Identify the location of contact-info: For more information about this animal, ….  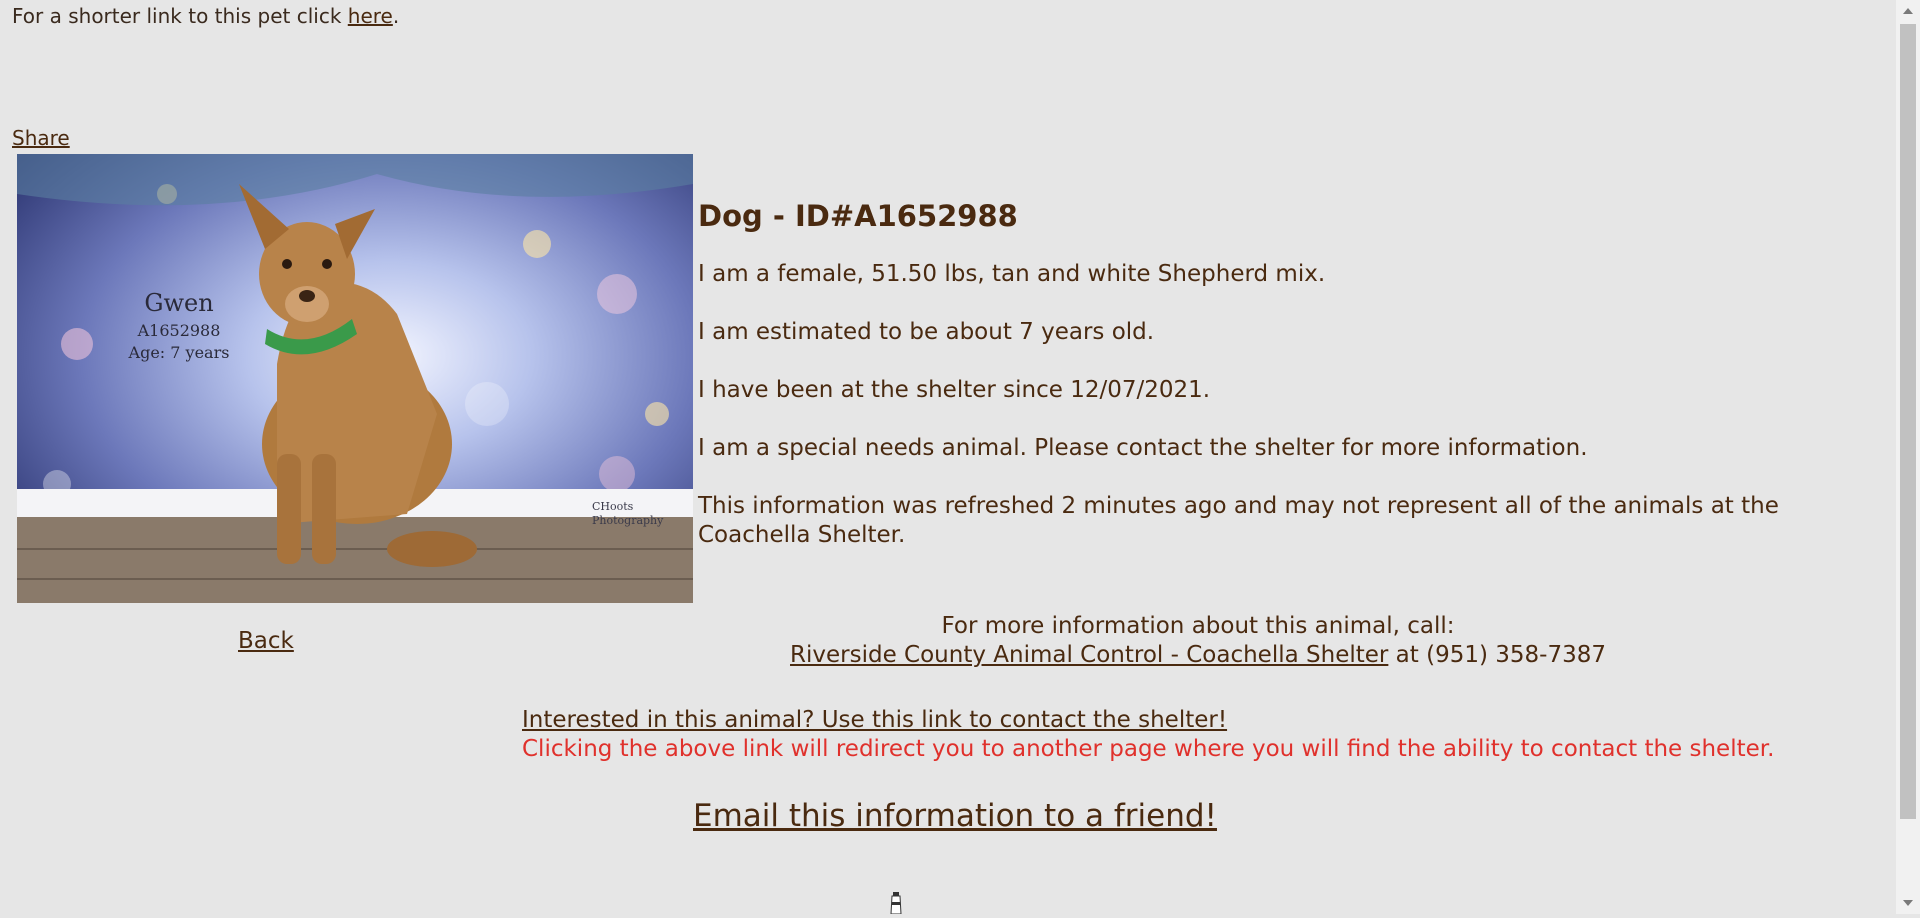
(1198, 641).